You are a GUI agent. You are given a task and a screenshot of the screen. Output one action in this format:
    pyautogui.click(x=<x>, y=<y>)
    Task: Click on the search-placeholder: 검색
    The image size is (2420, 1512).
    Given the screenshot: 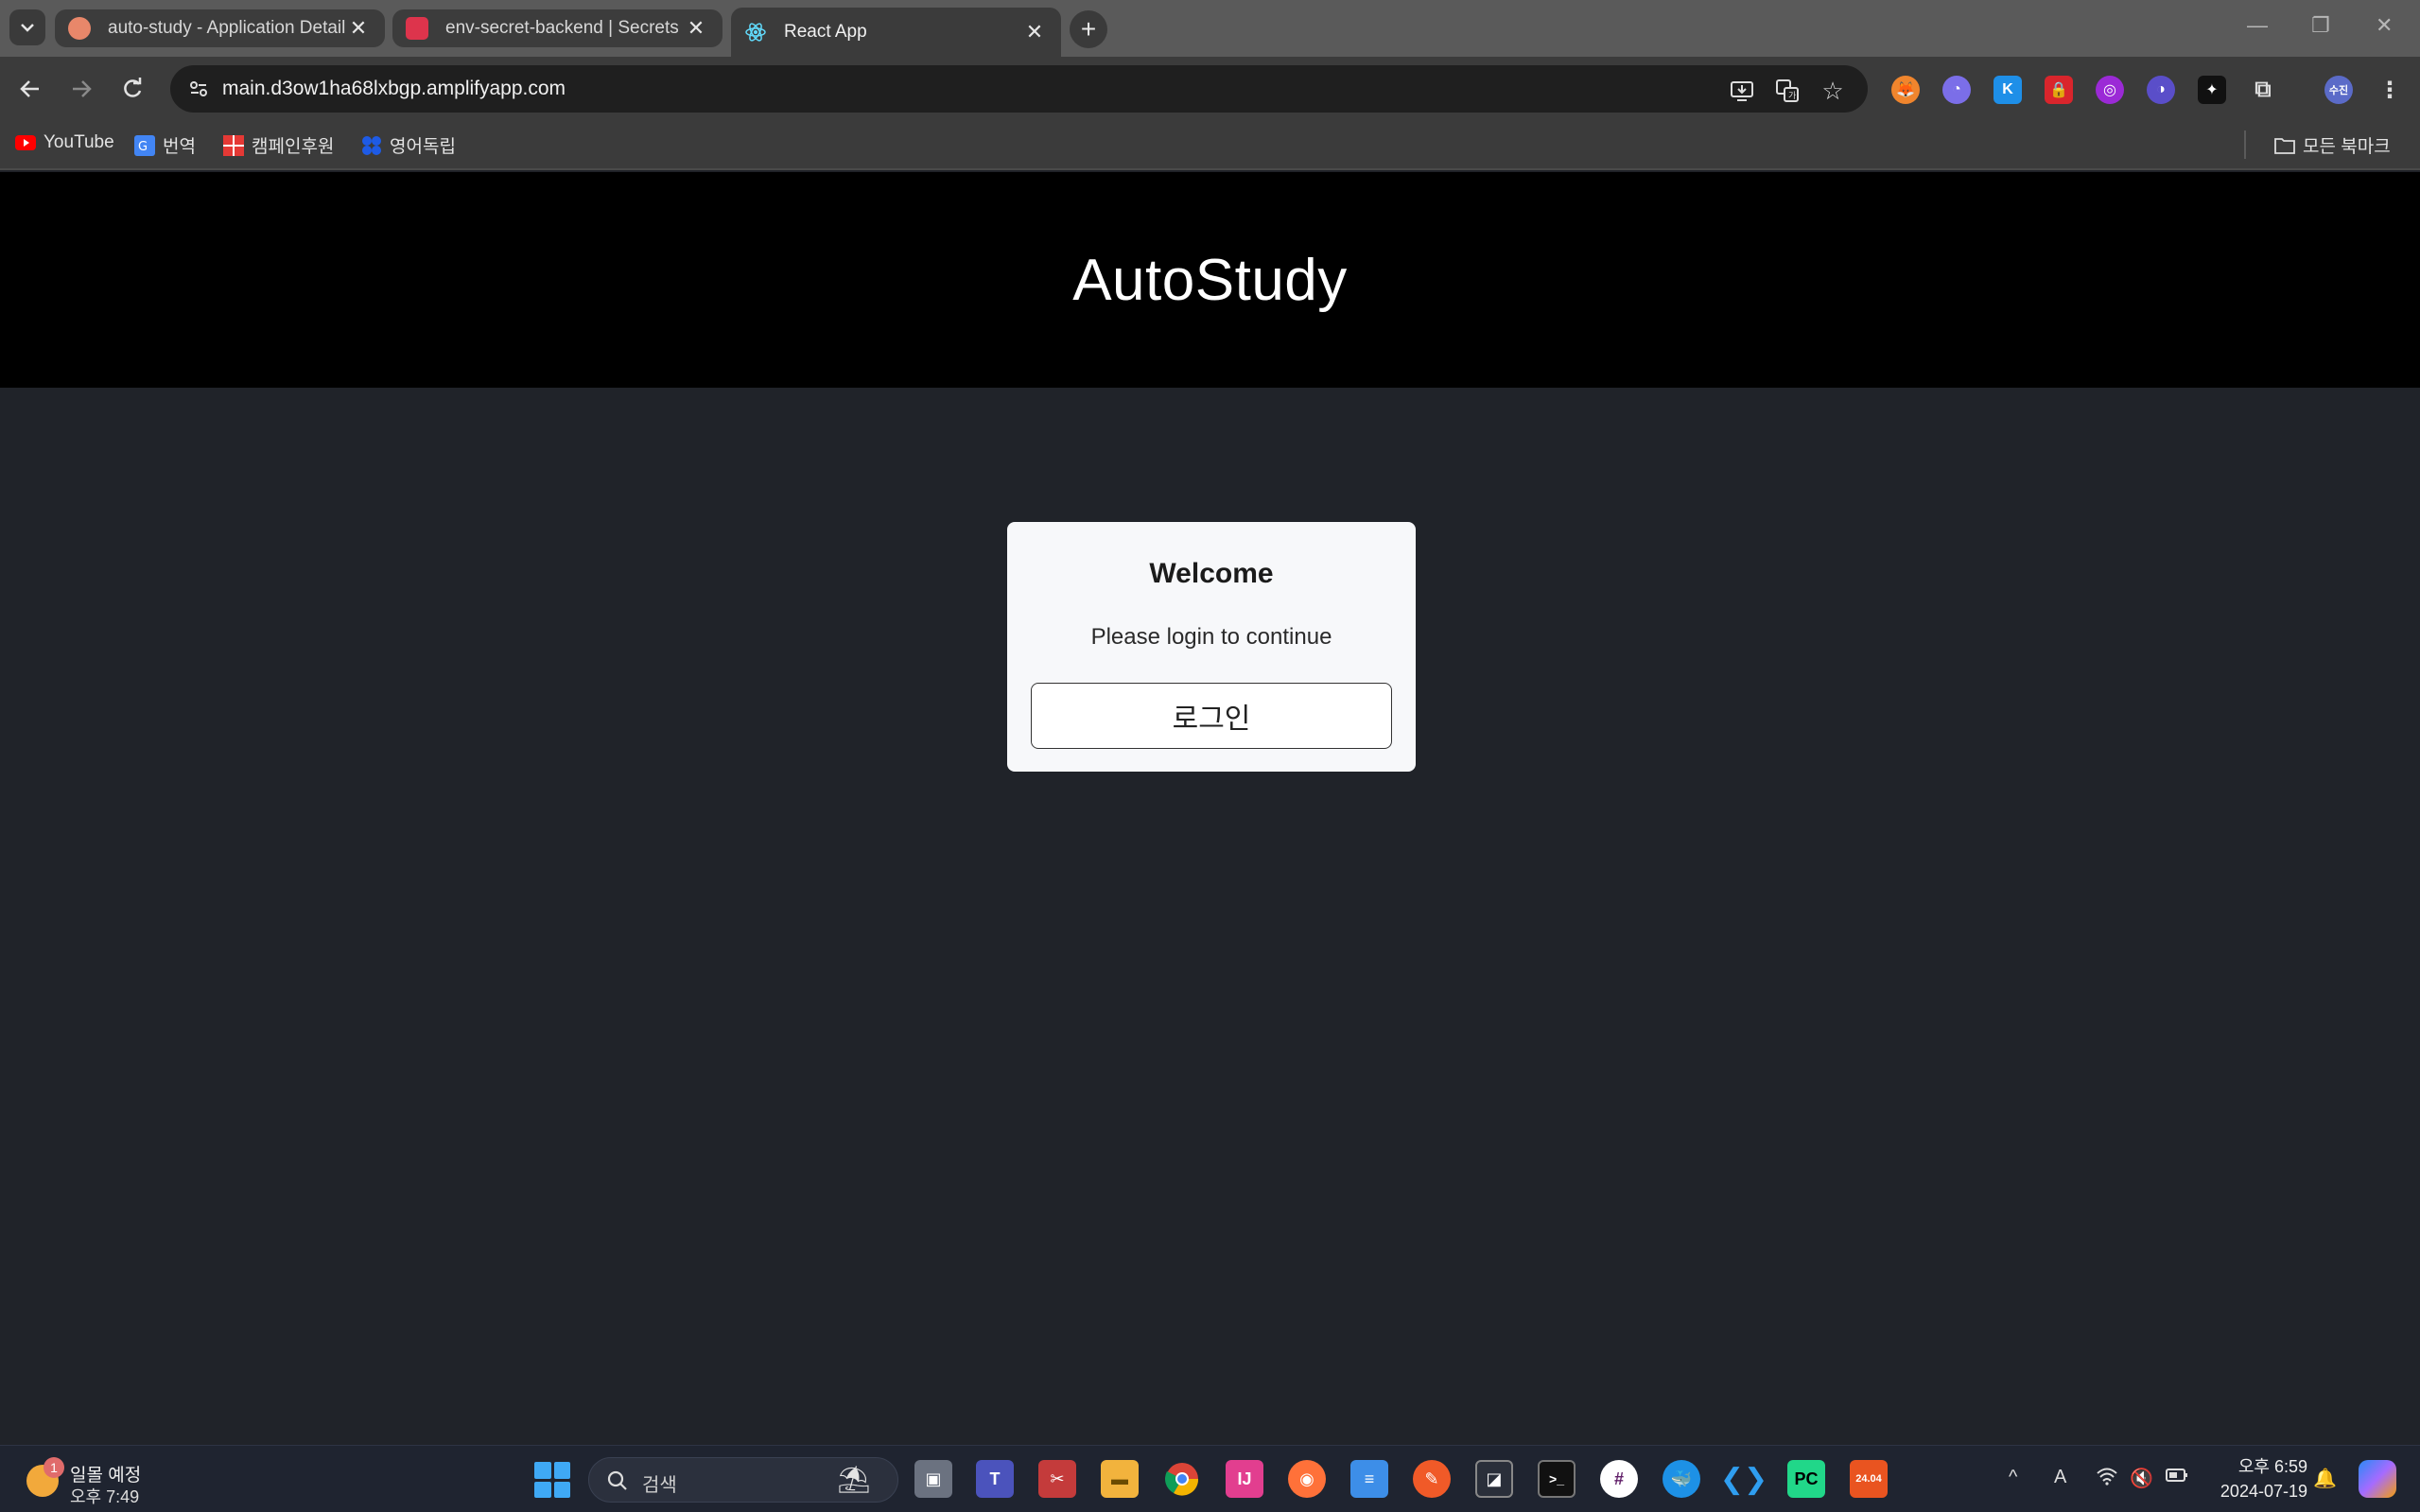 What is the action you would take?
    pyautogui.click(x=660, y=1486)
    